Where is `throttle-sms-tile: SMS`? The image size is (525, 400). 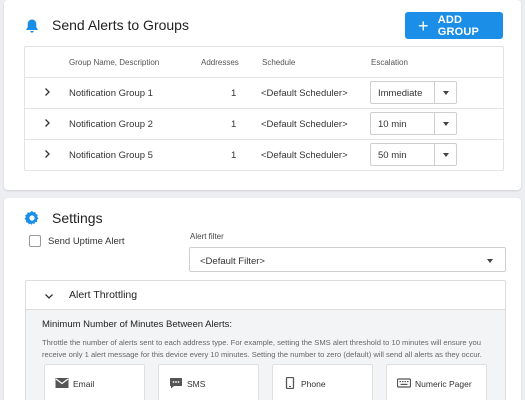
throttle-sms-tile: SMS is located at coordinates (208, 382).